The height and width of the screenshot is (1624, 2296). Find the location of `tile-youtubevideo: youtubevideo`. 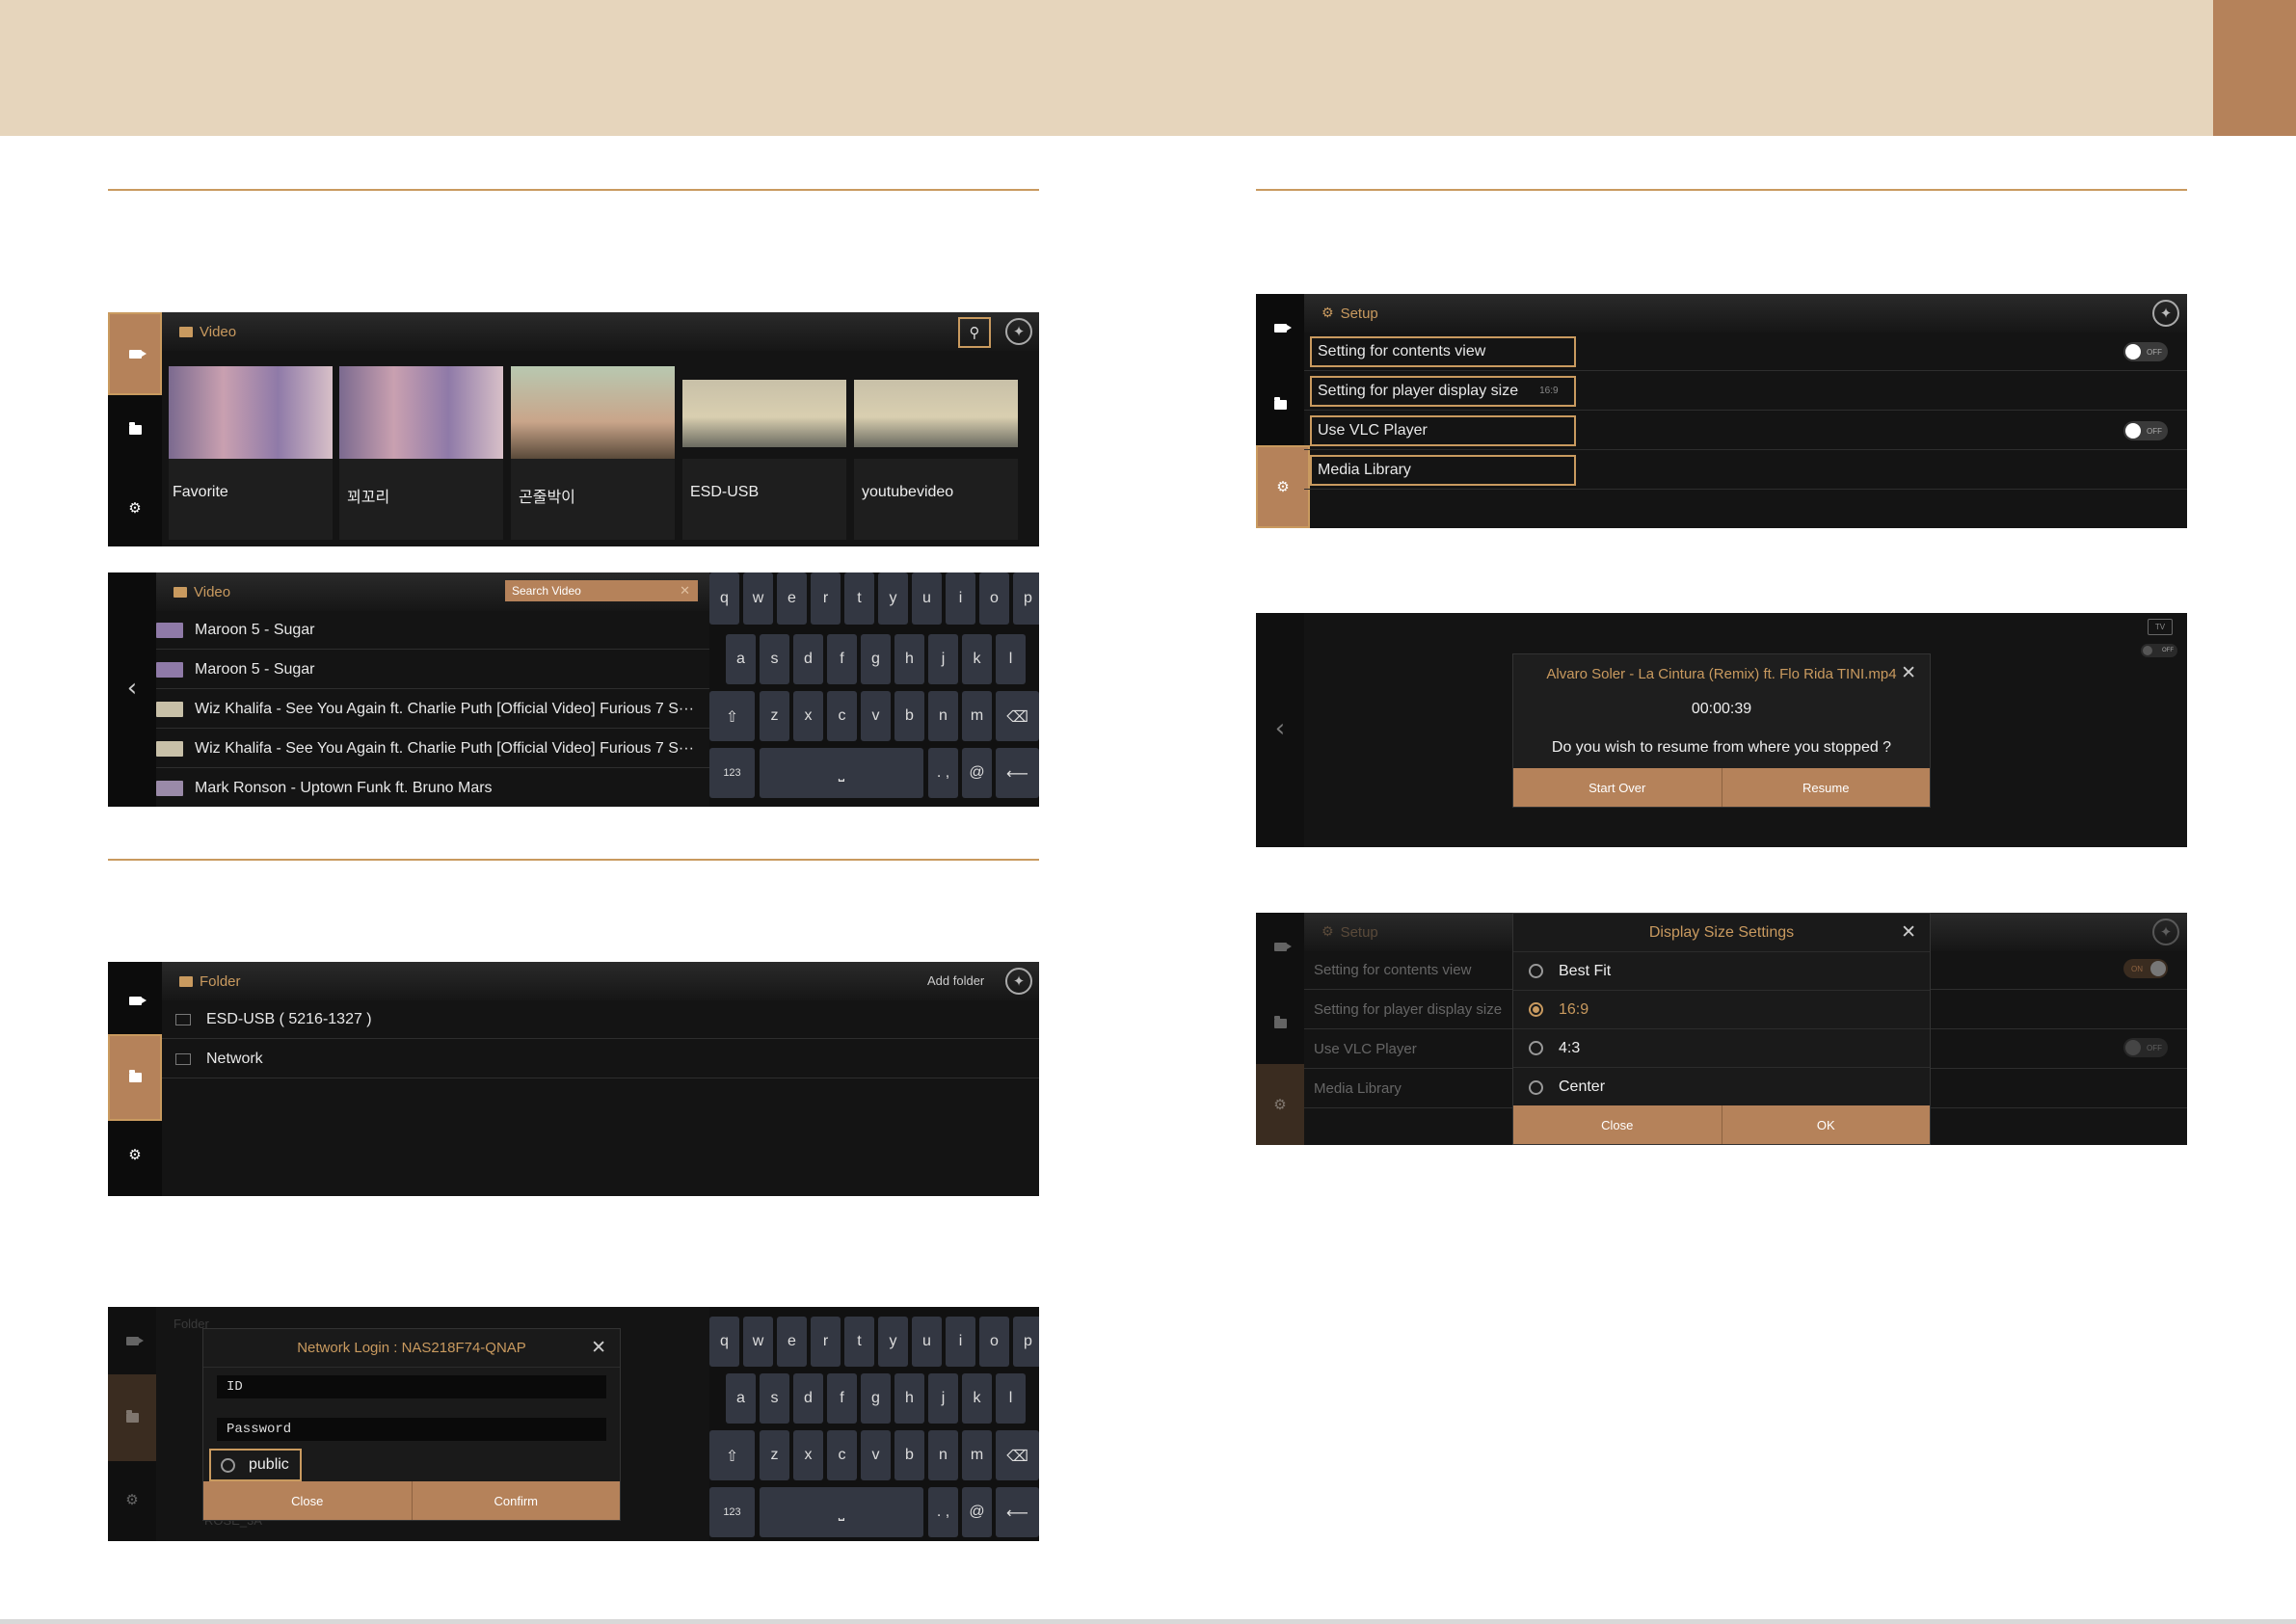

tile-youtubevideo: youtubevideo is located at coordinates (936, 453).